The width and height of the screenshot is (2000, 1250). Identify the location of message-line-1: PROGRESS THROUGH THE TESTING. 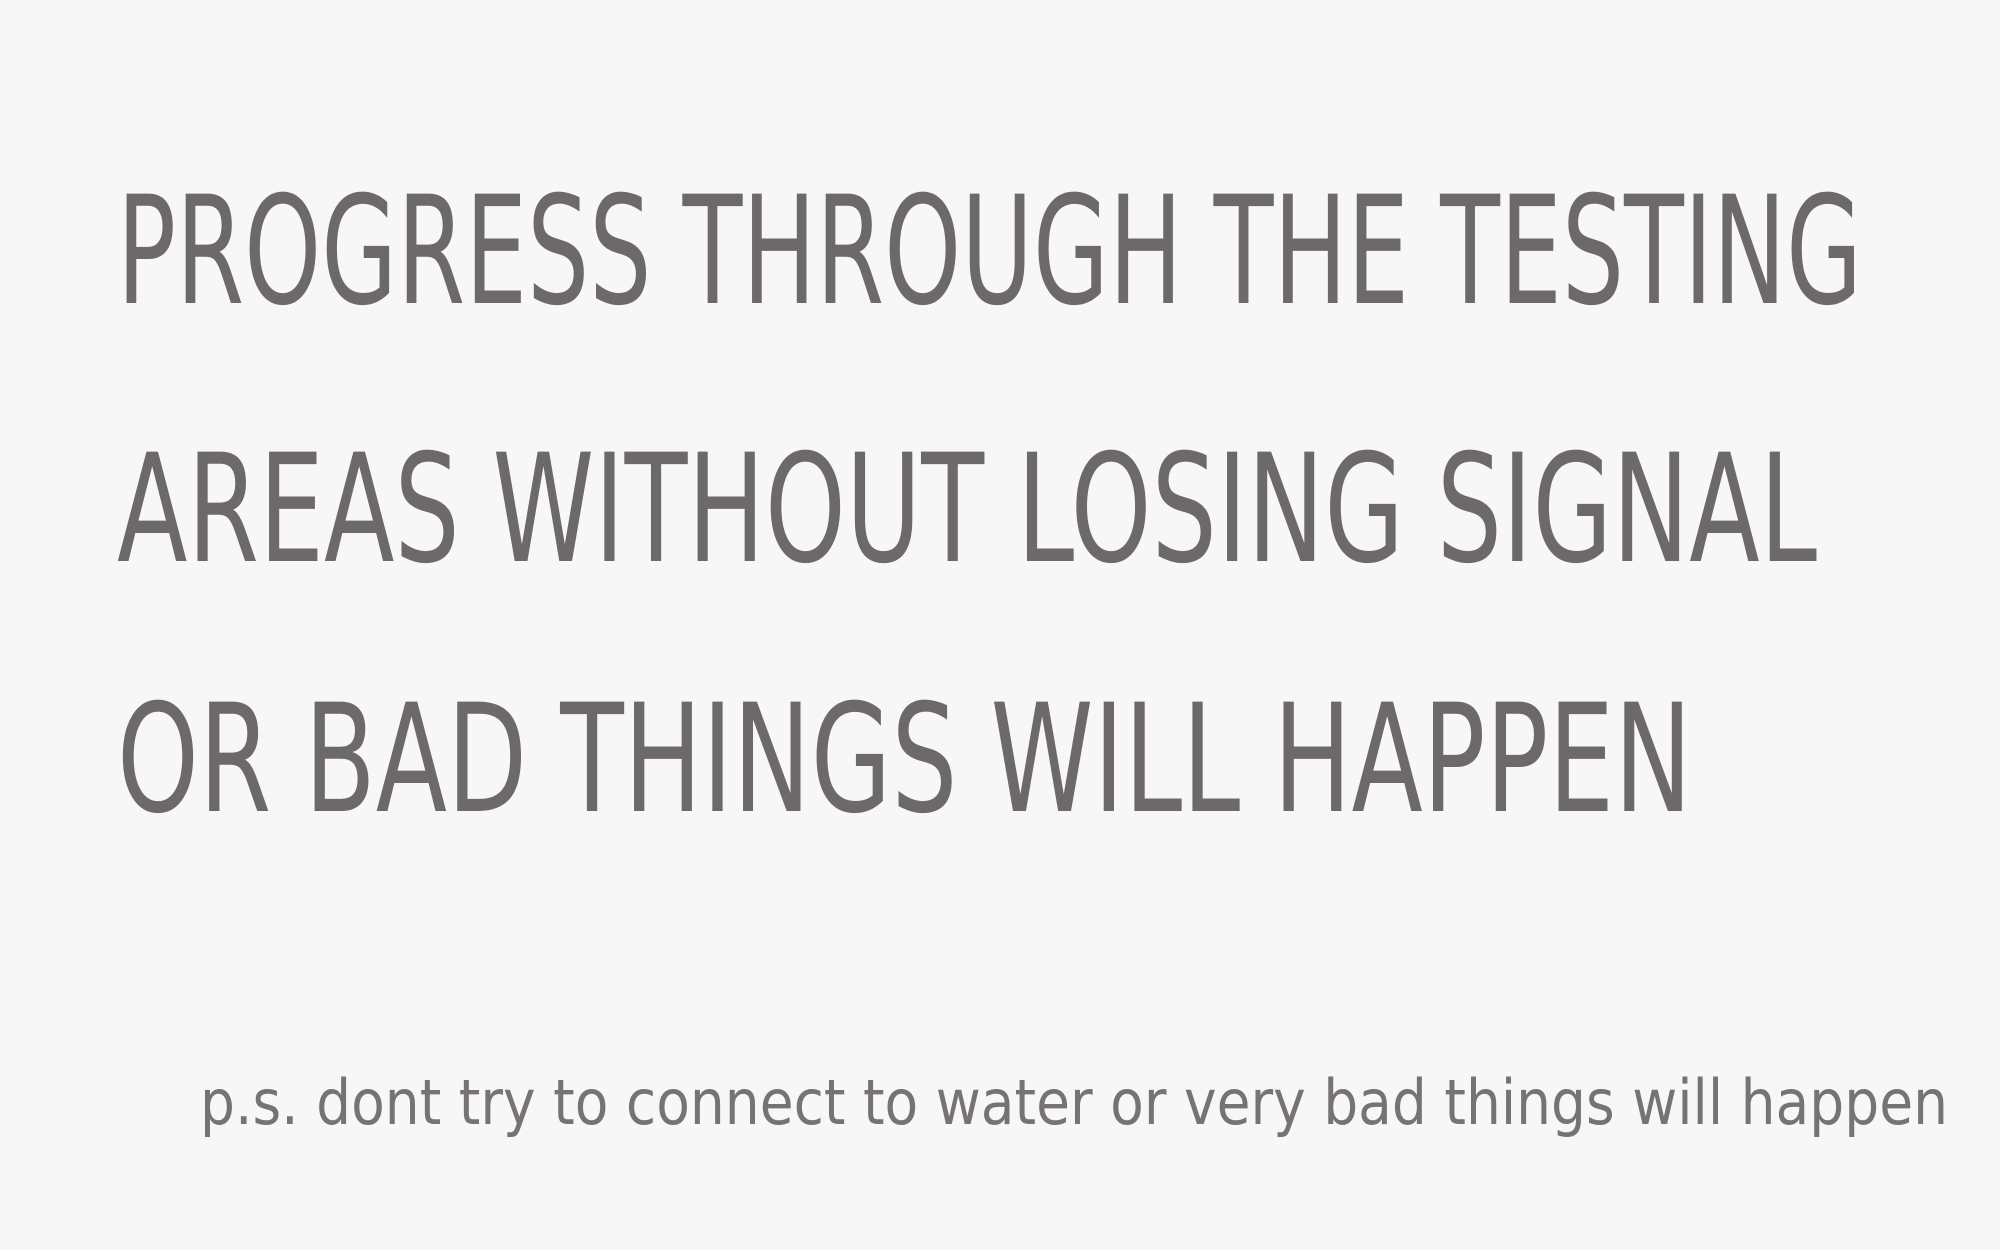
(989, 252).